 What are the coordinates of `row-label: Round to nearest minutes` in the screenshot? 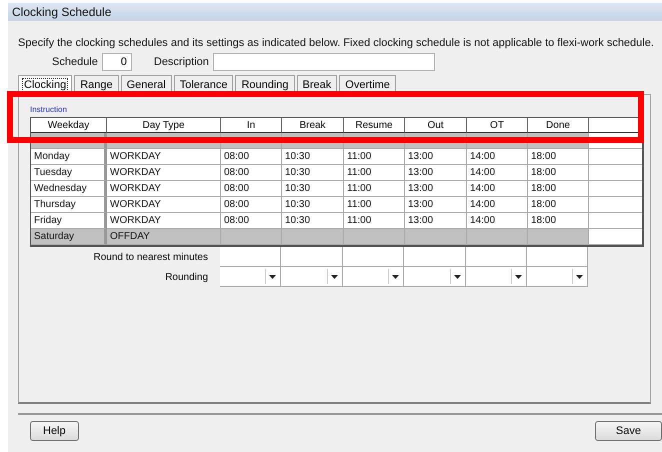 It's located at (150, 257).